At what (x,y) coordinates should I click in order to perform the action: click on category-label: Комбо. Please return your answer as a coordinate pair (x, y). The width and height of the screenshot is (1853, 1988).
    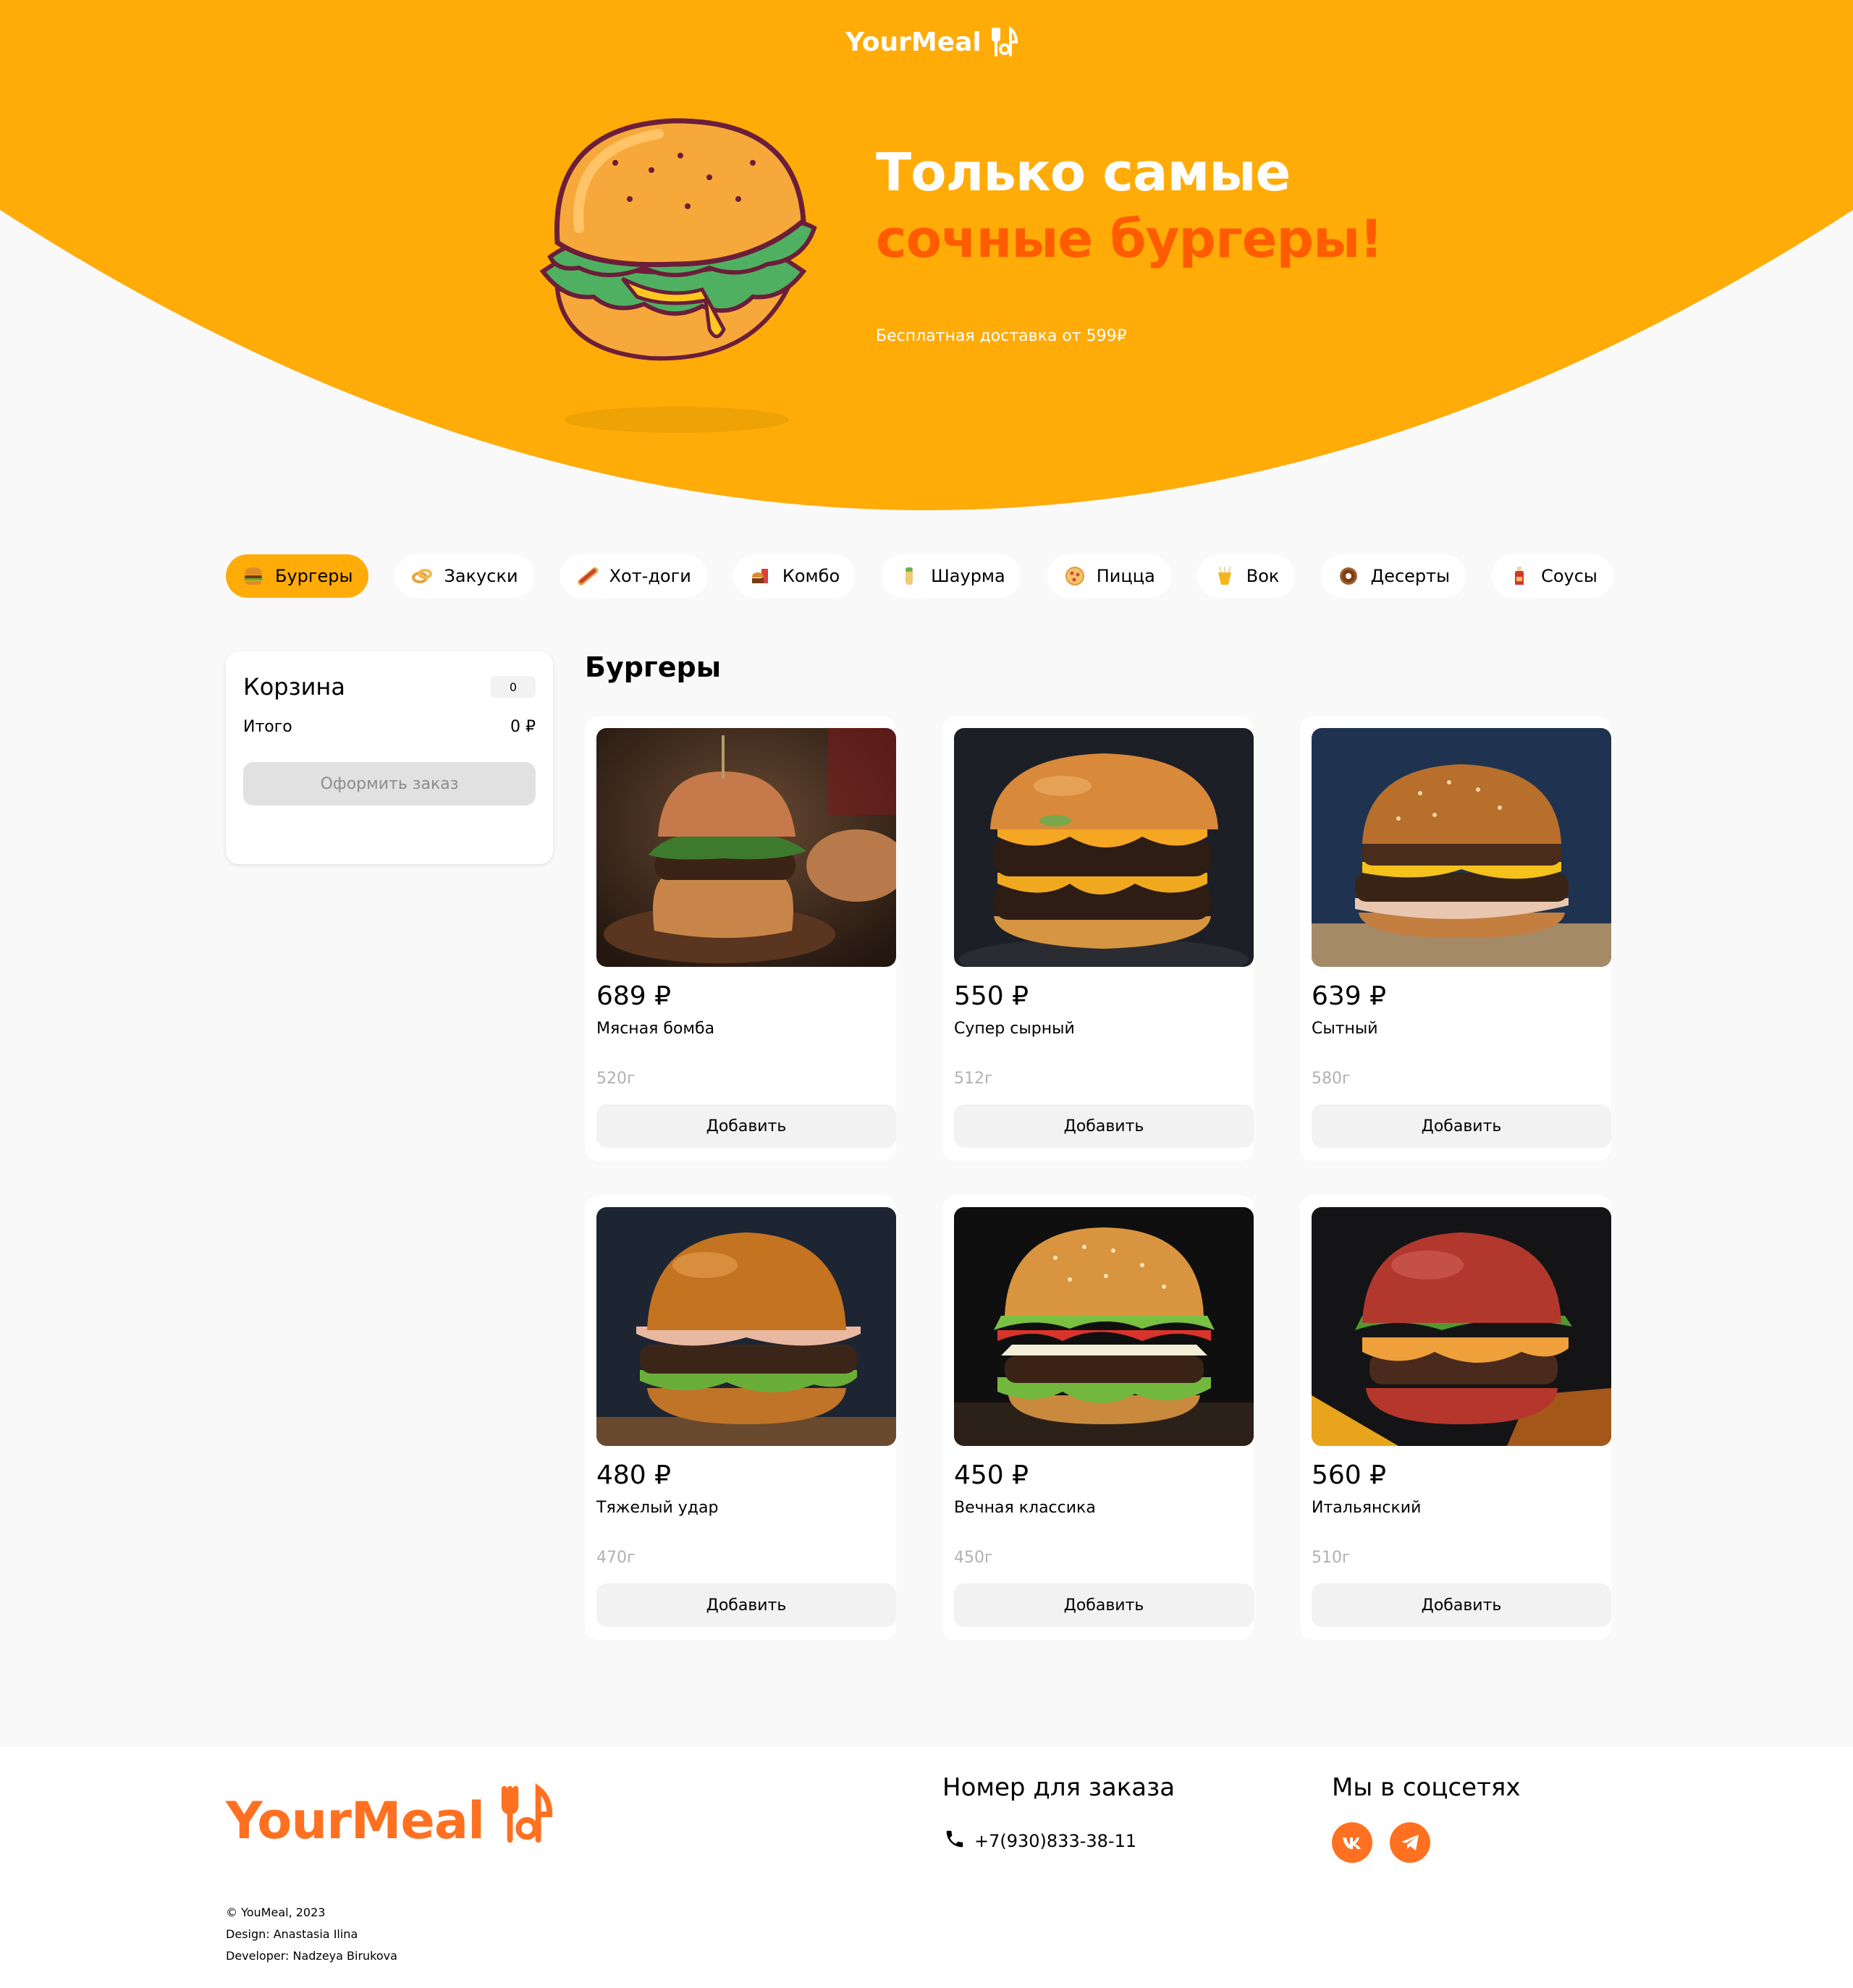
    Looking at the image, I should click on (811, 576).